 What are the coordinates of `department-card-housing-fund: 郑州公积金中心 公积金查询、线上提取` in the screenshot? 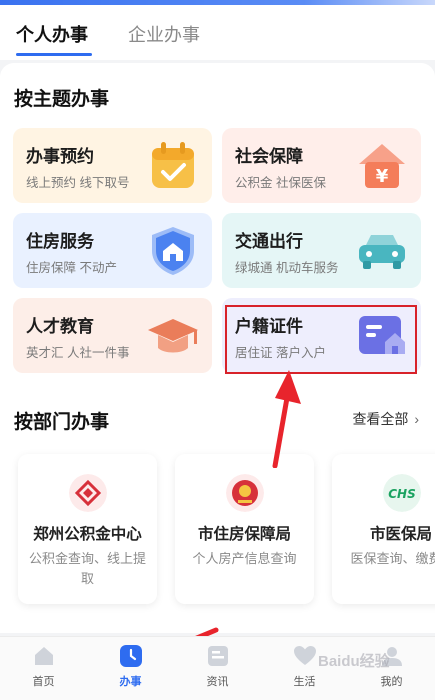 It's located at (87, 529).